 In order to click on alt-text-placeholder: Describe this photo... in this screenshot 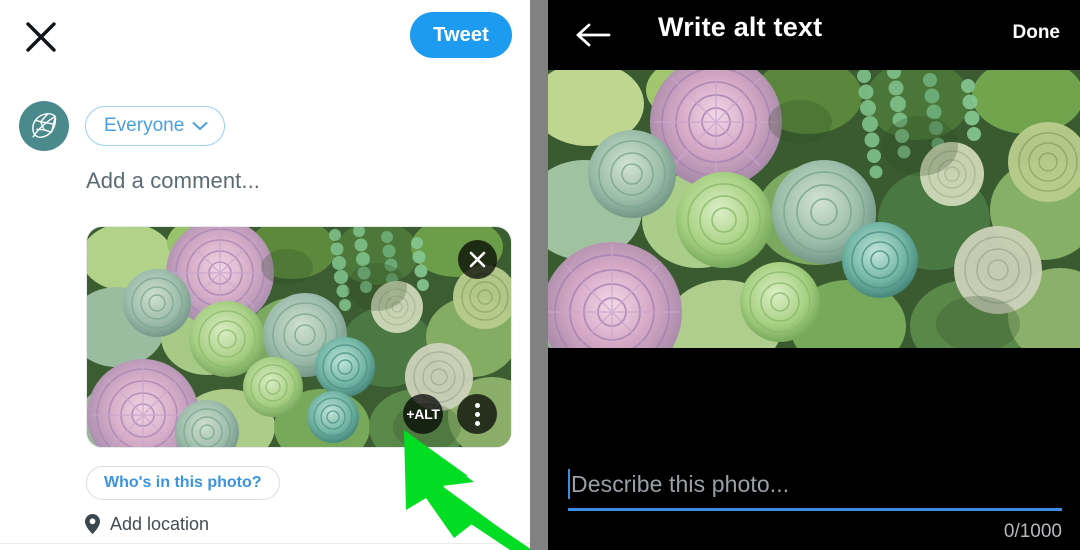, I will do `click(680, 483)`.